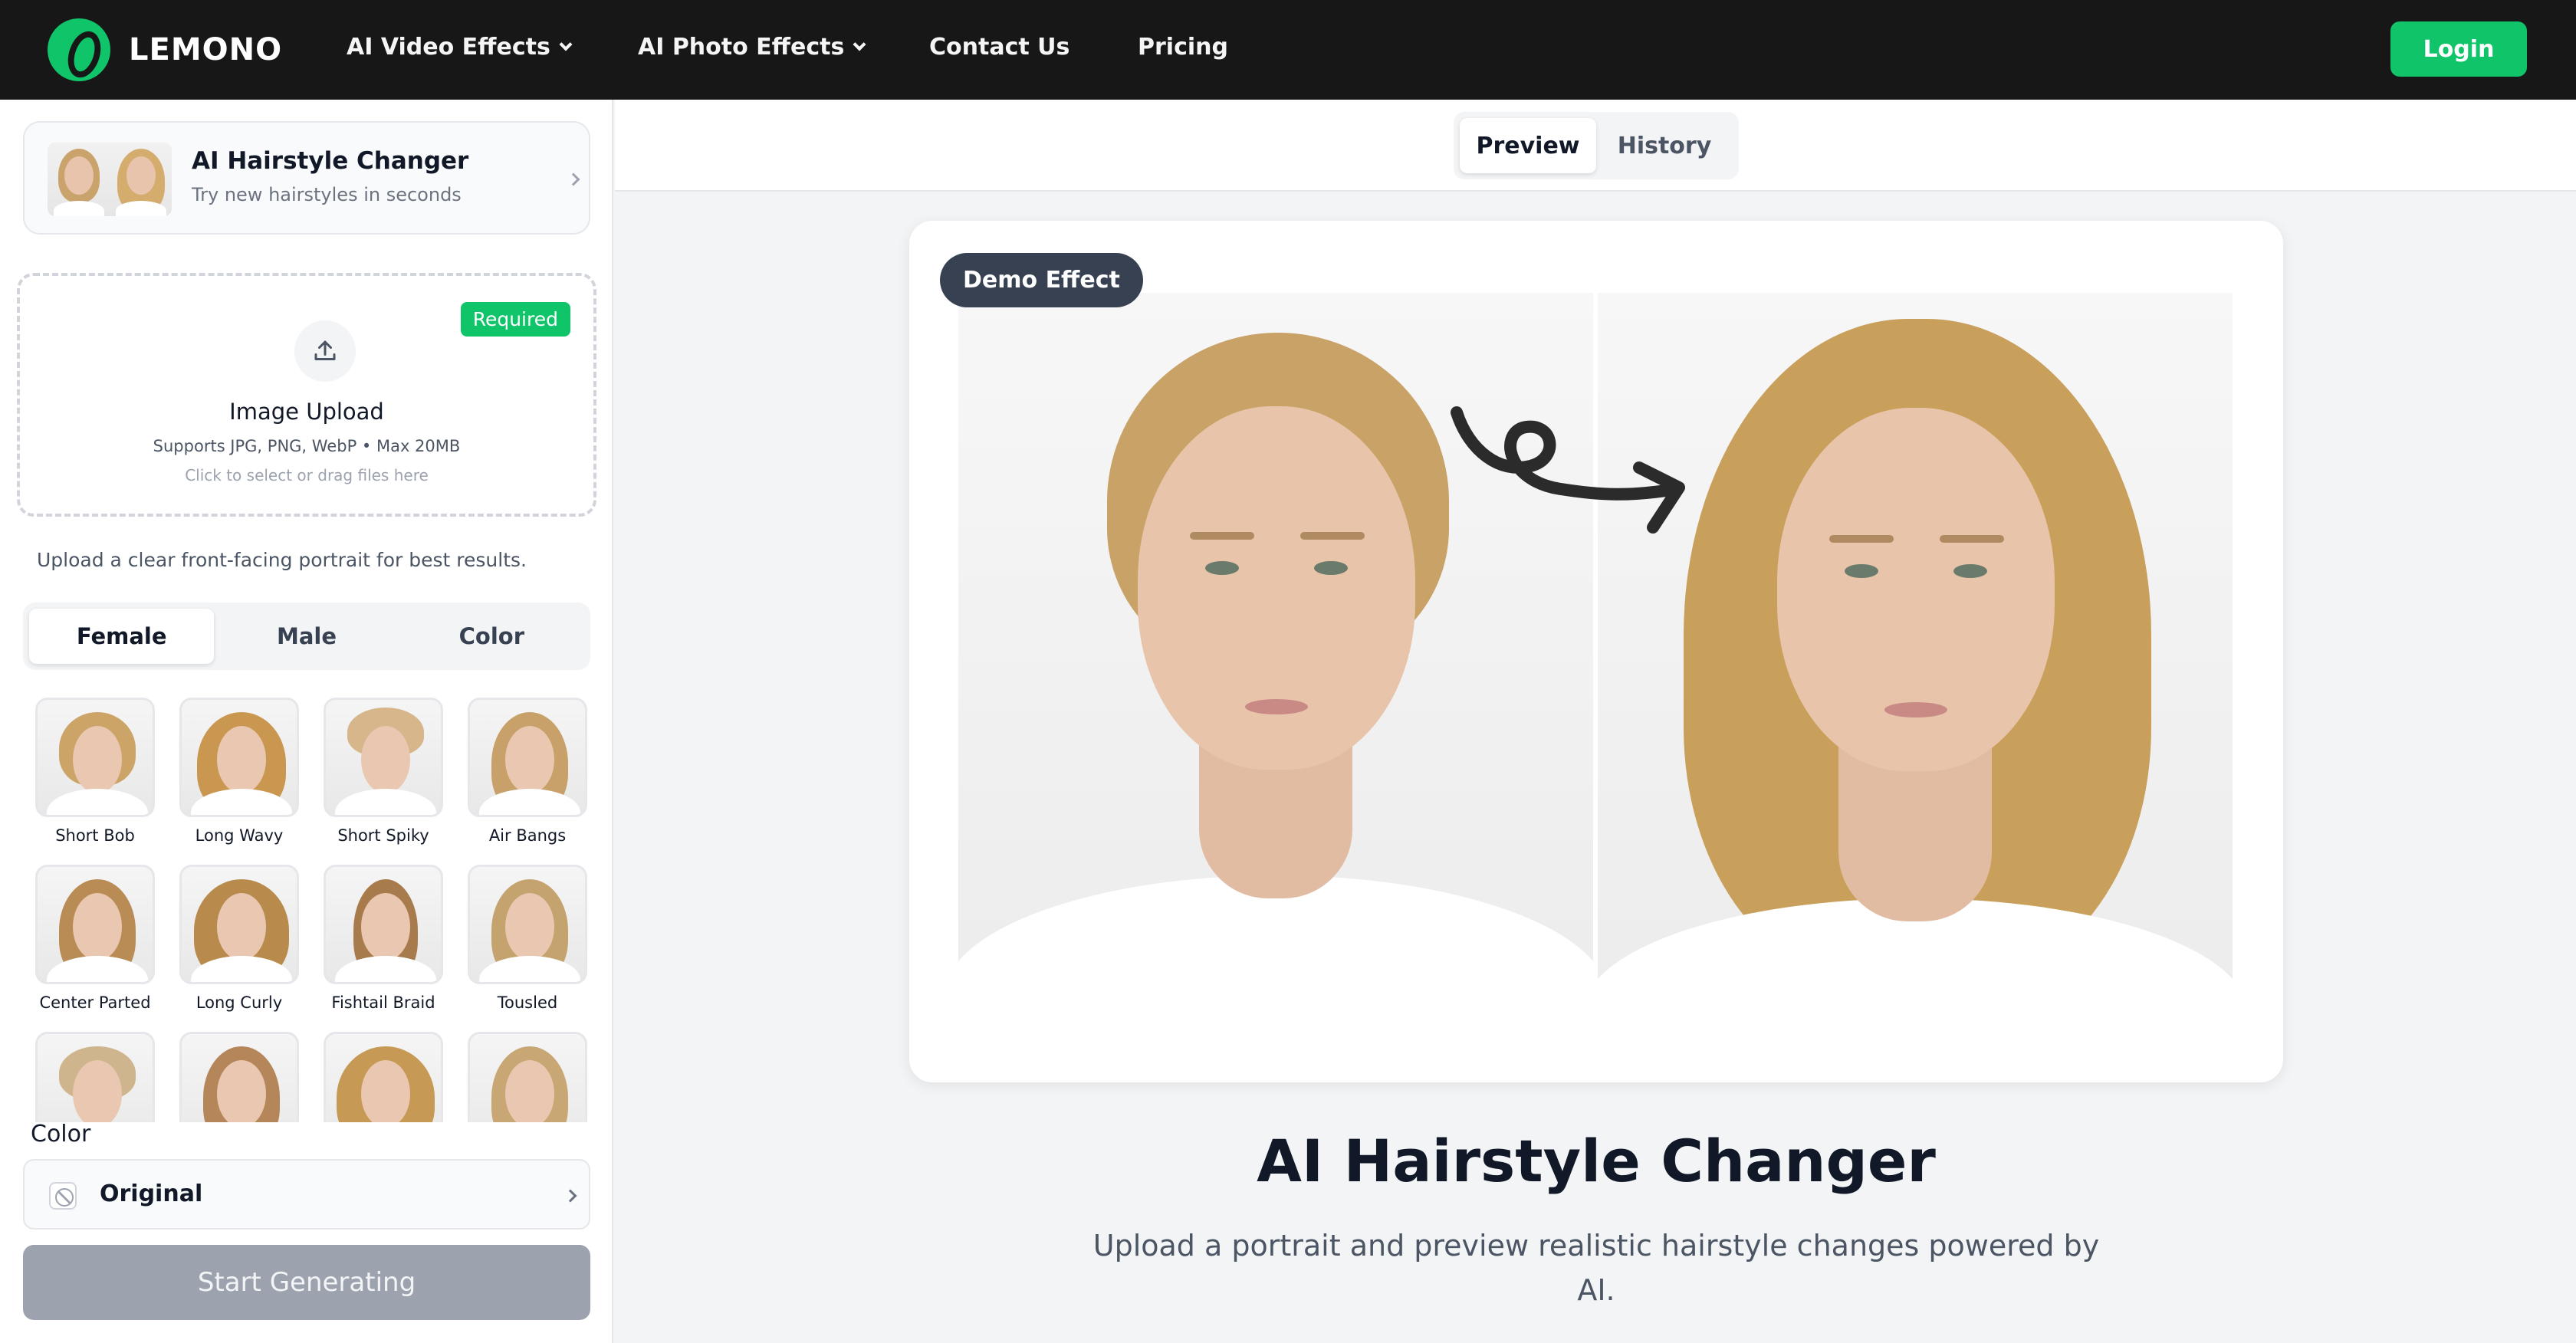 The image size is (2576, 1343). Describe the element at coordinates (122, 637) in the screenshot. I see `tab-female: Female` at that location.